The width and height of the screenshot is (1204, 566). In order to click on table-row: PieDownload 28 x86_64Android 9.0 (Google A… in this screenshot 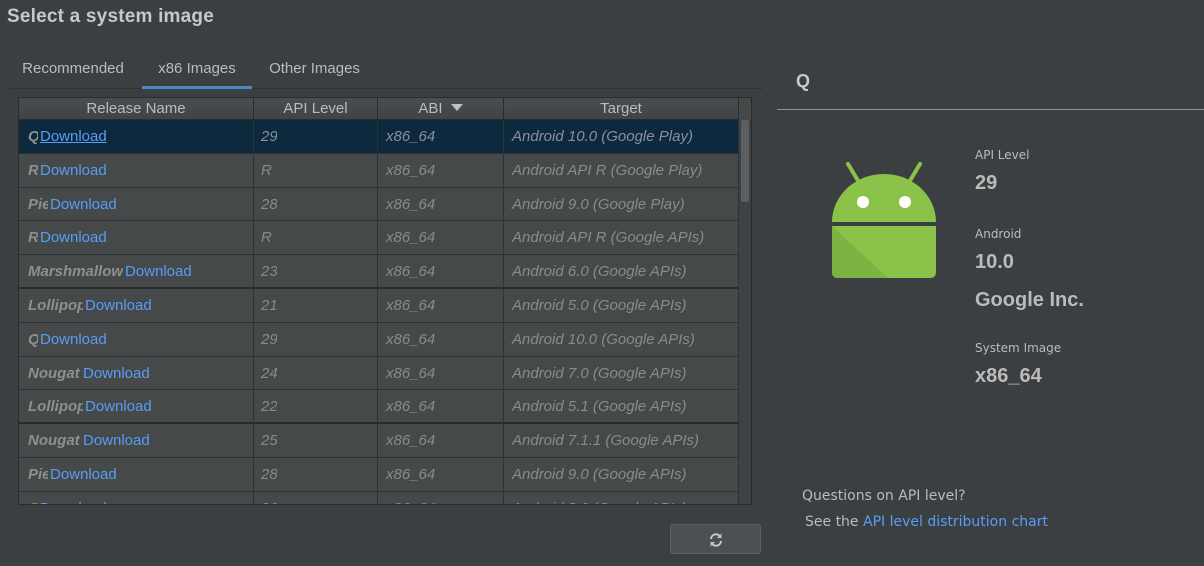, I will do `click(379, 474)`.